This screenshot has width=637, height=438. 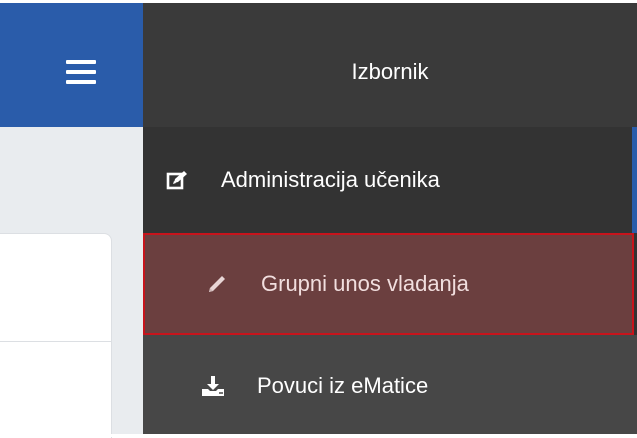 I want to click on content-card, so click(x=56, y=335).